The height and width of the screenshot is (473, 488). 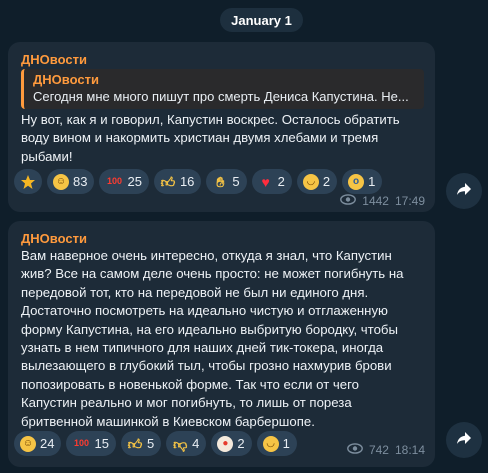 I want to click on reaction-grin: ◡ 1, so click(x=276, y=443).